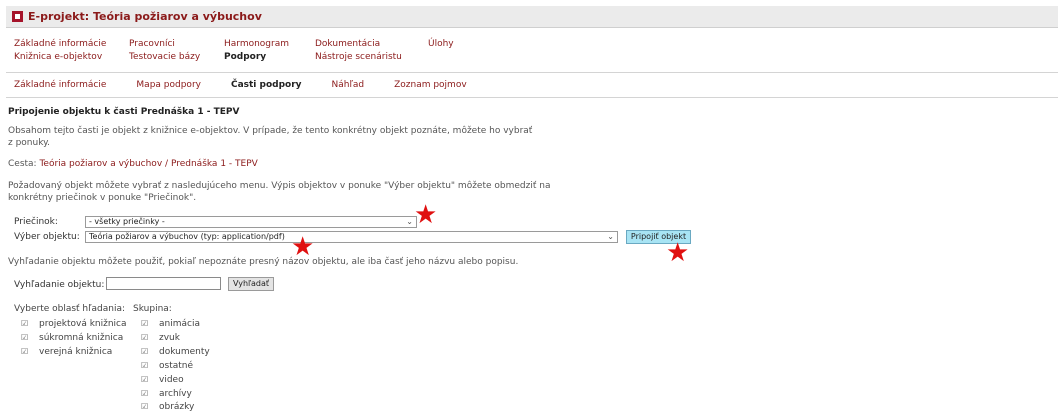 The width and height of the screenshot is (1062, 414). What do you see at coordinates (36, 222) in the screenshot?
I see `folder-label: Priečinok:` at bounding box center [36, 222].